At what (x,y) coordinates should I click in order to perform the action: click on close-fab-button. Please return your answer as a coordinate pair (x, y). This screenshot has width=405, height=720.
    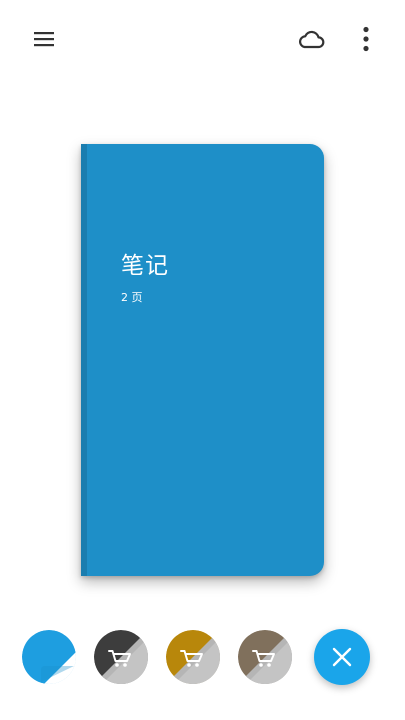
    Looking at the image, I should click on (342, 657).